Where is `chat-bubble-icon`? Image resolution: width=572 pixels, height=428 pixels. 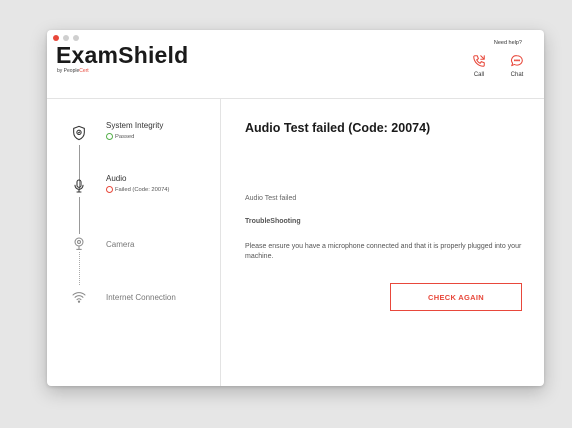 chat-bubble-icon is located at coordinates (517, 61).